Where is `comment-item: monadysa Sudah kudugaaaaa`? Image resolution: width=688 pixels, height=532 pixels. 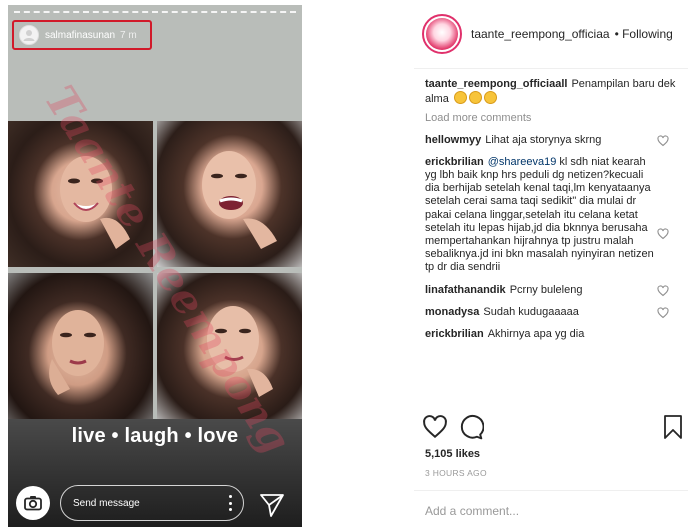 comment-item: monadysa Sudah kudugaaaaa is located at coordinates (554, 312).